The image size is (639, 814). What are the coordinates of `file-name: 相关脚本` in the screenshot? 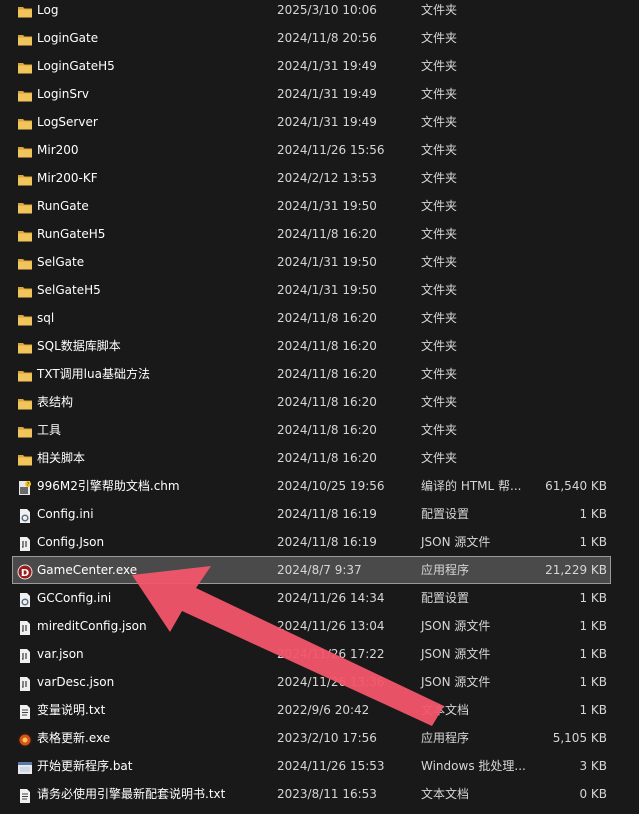 It's located at (61, 458).